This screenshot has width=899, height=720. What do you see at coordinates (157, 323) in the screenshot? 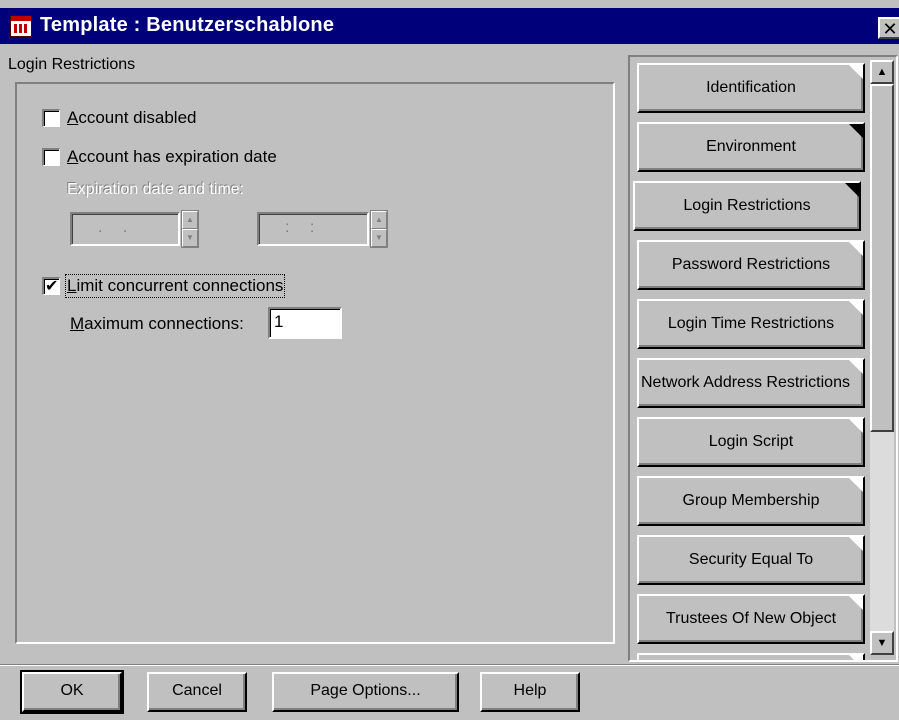
I see `max-connections-label: Maximum connections:` at bounding box center [157, 323].